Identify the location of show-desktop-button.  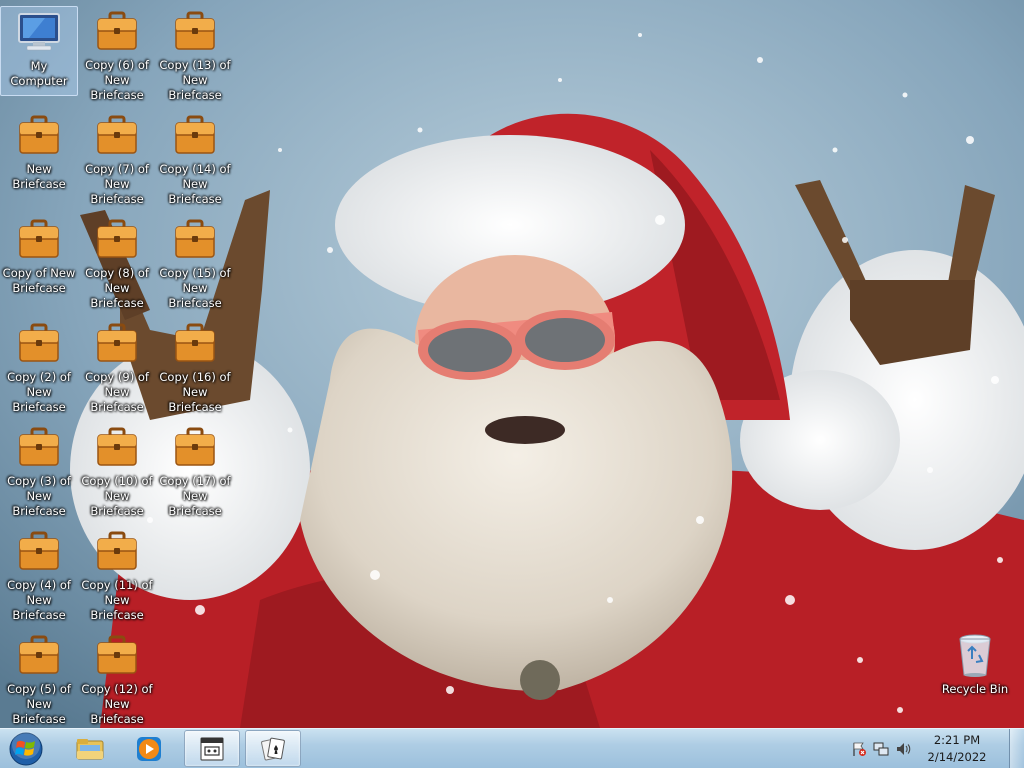
(1016, 748).